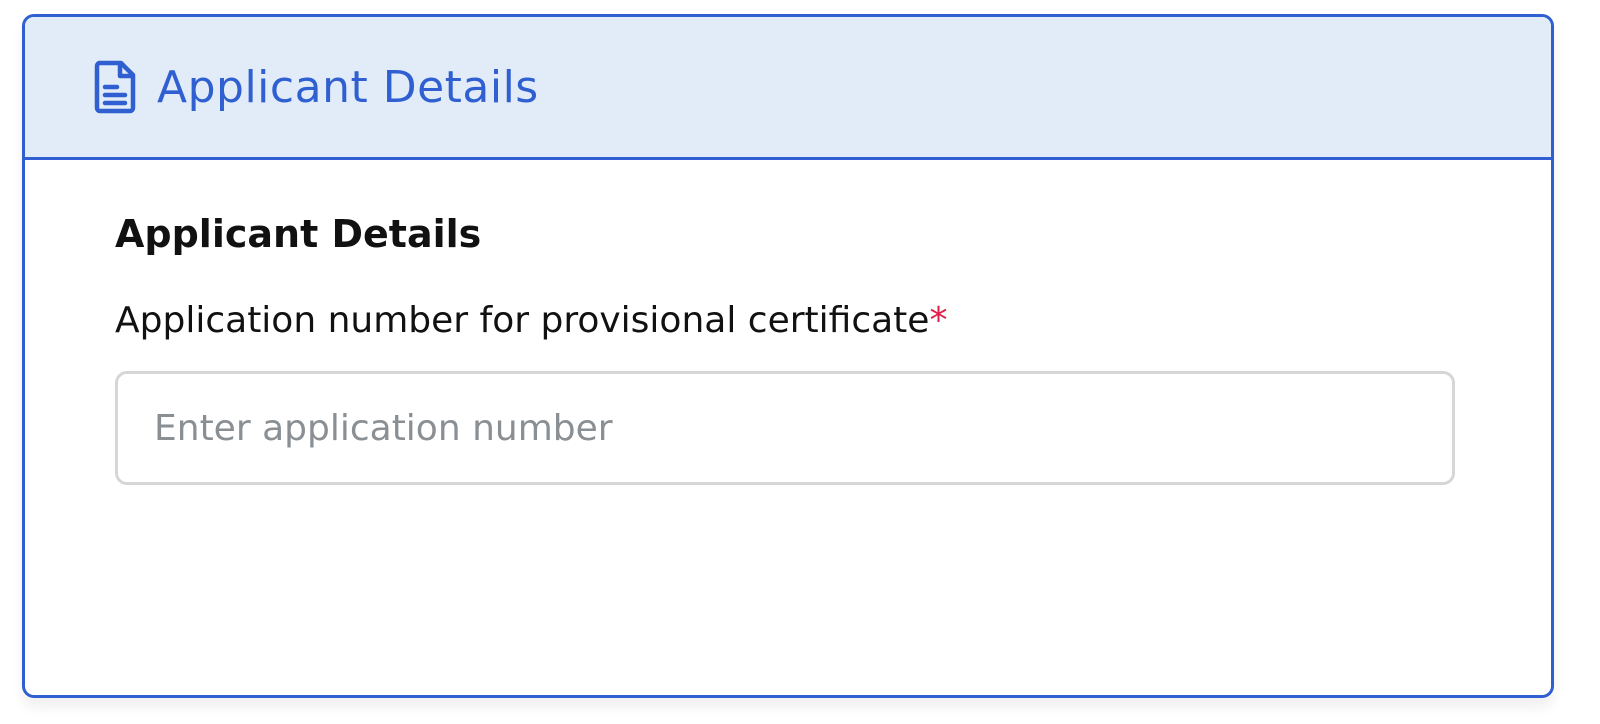  What do you see at coordinates (938, 320) in the screenshot?
I see `required-asterisk: *` at bounding box center [938, 320].